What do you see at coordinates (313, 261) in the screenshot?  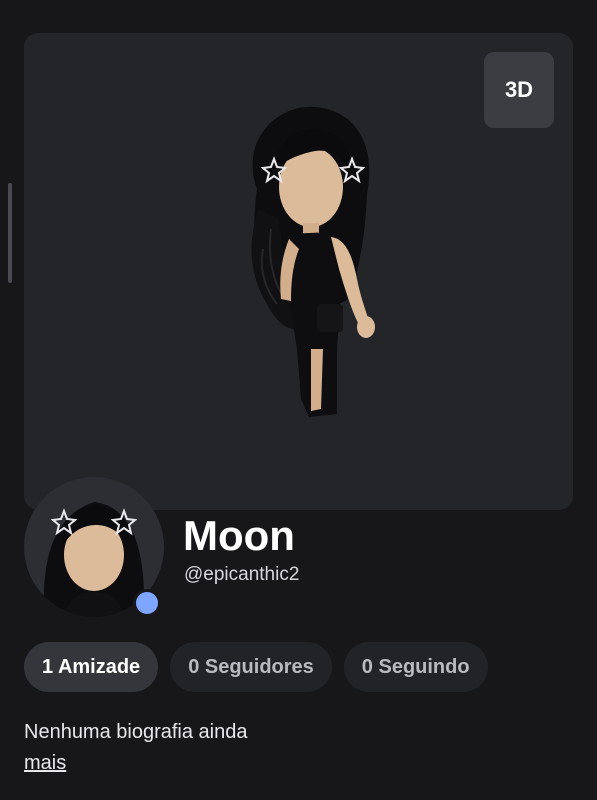 I see `avatar-figure` at bounding box center [313, 261].